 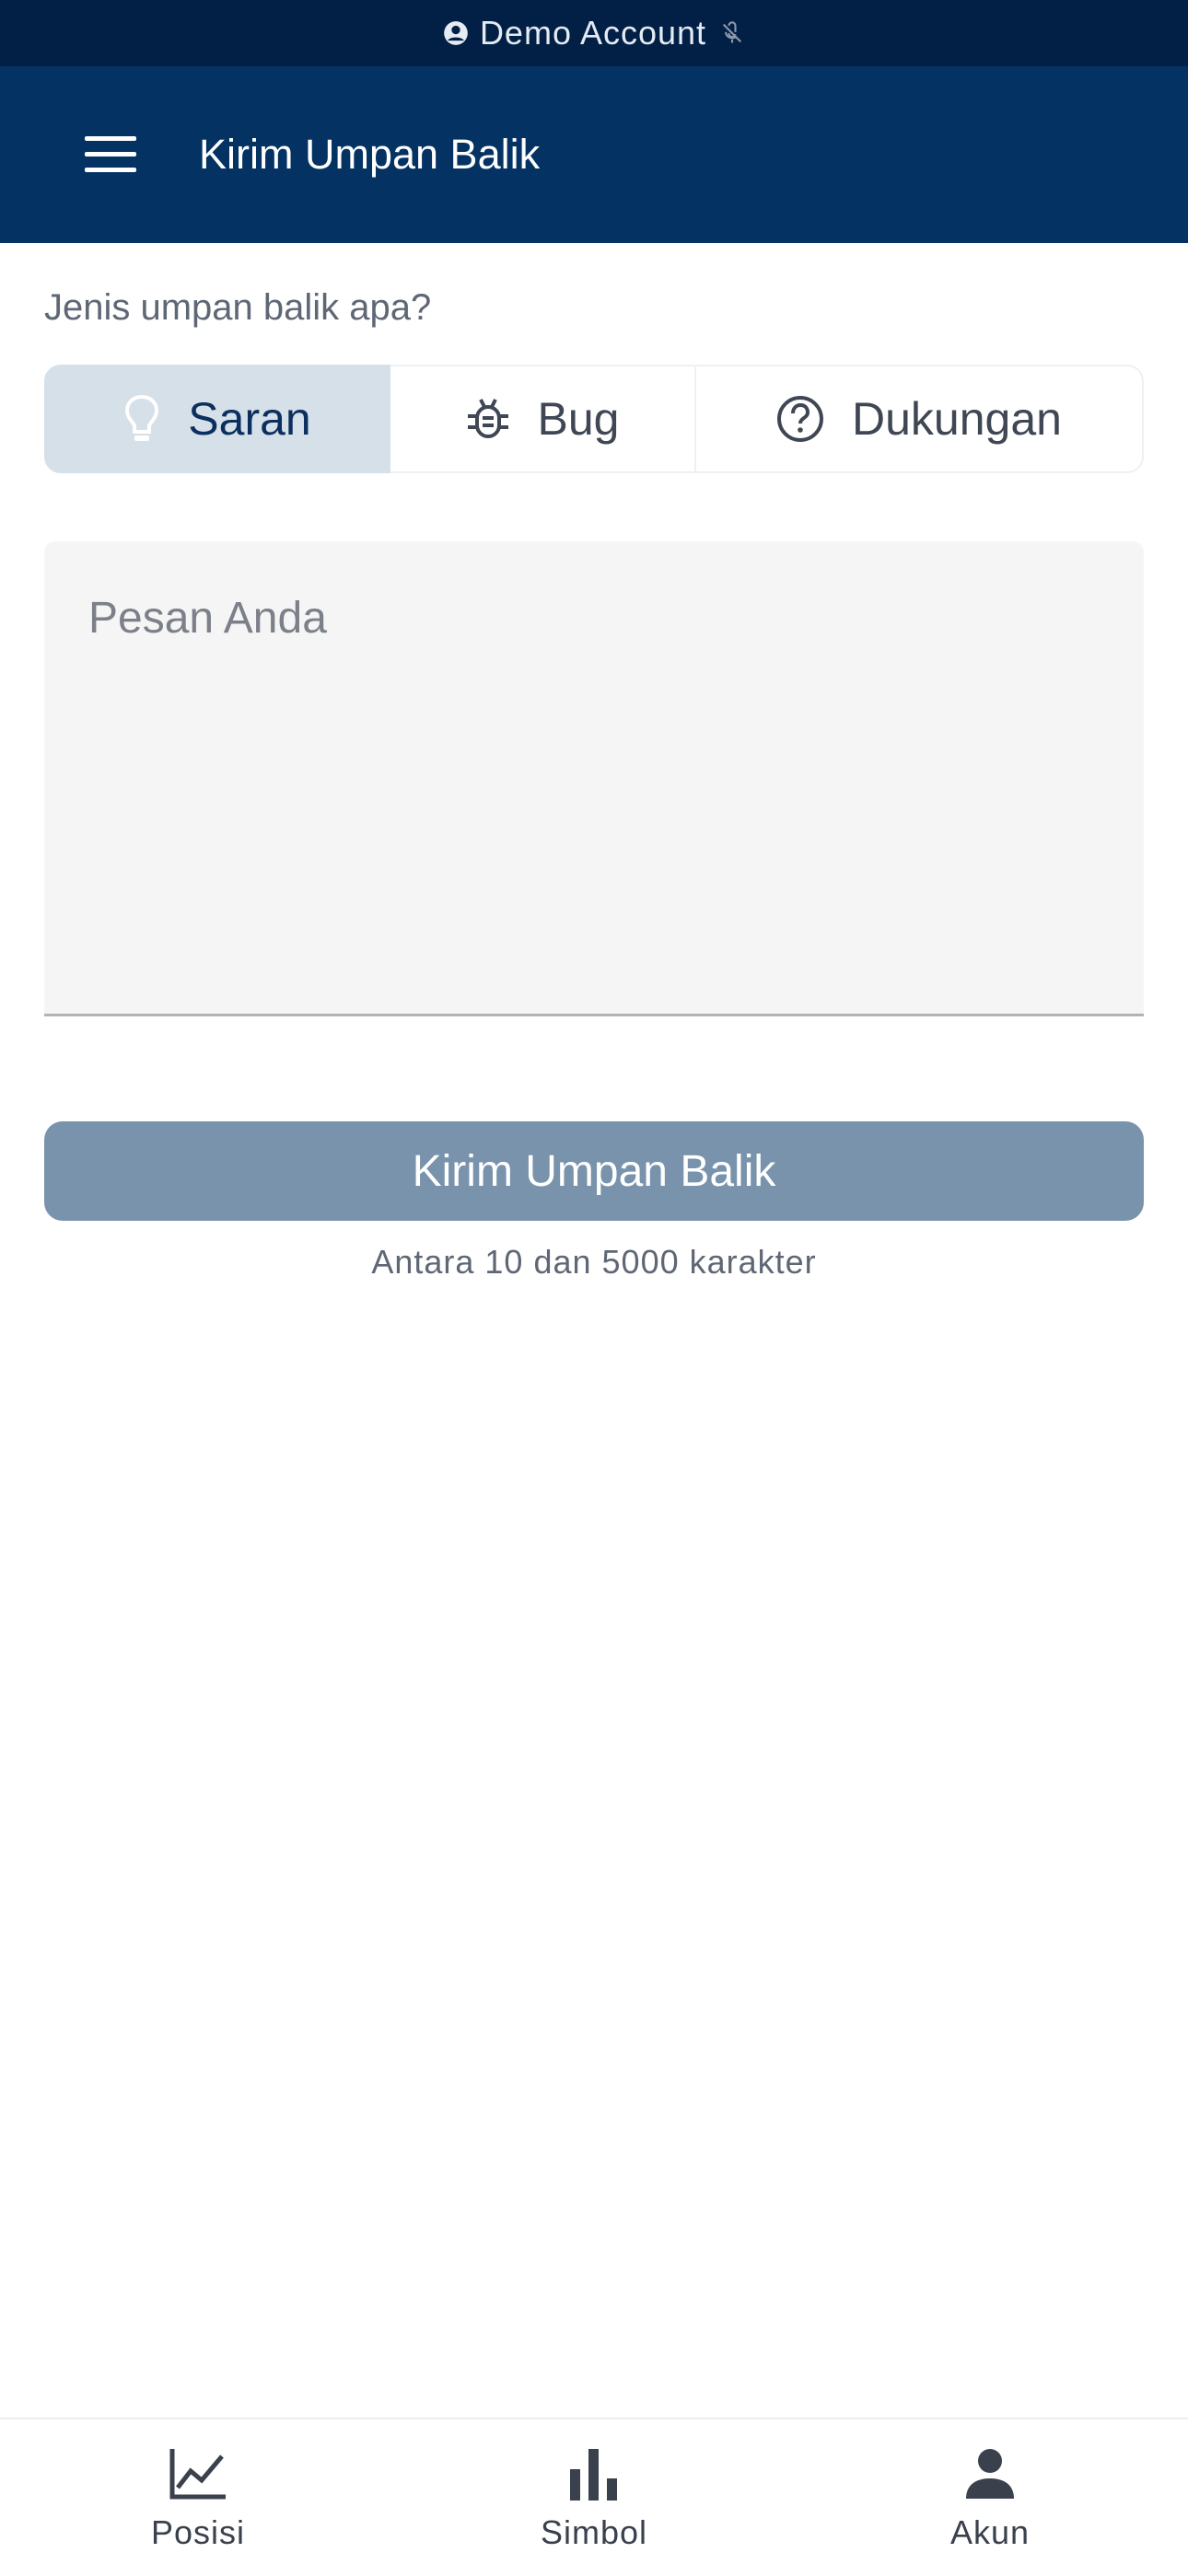 I want to click on app-bar: Kirim Umpan Balik, so click(x=594, y=154).